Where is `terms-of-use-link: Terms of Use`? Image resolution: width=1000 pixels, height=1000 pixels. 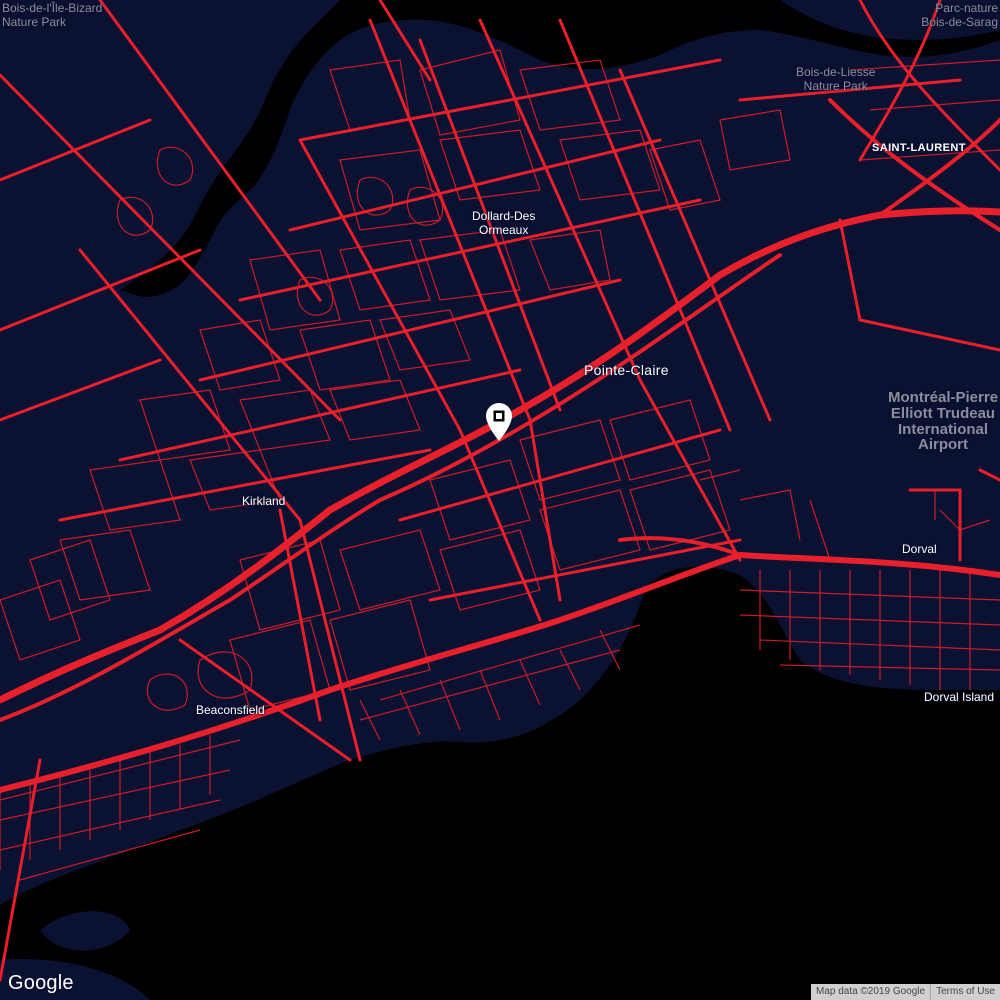
terms-of-use-link: Terms of Use is located at coordinates (965, 992).